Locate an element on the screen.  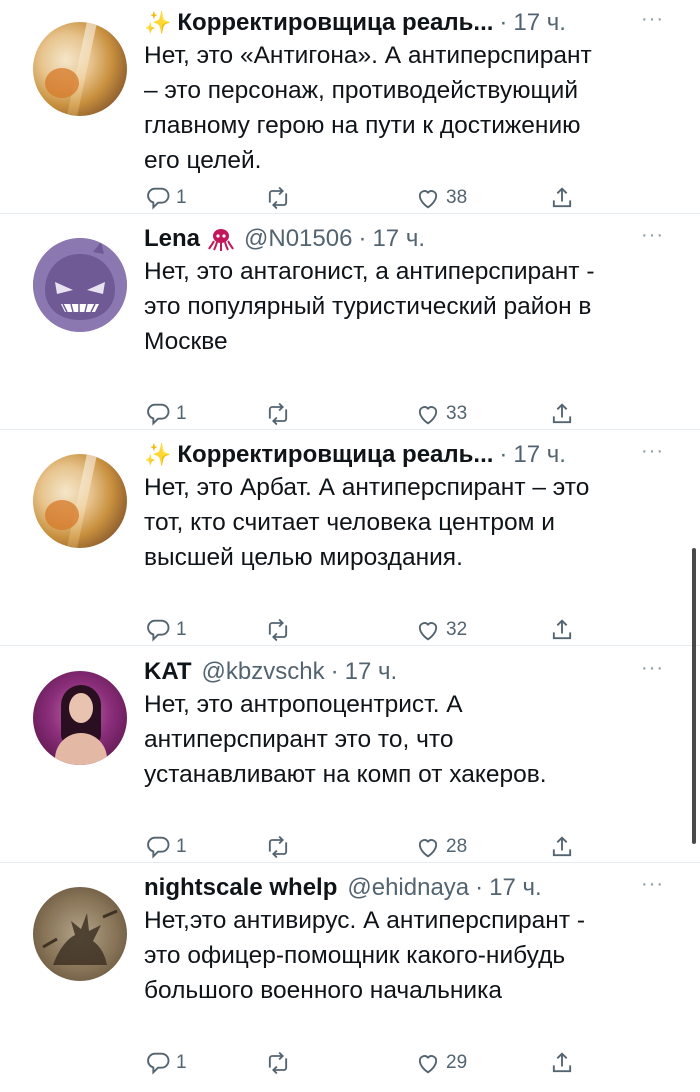
author-handle: @ehidnaya is located at coordinates (408, 888).